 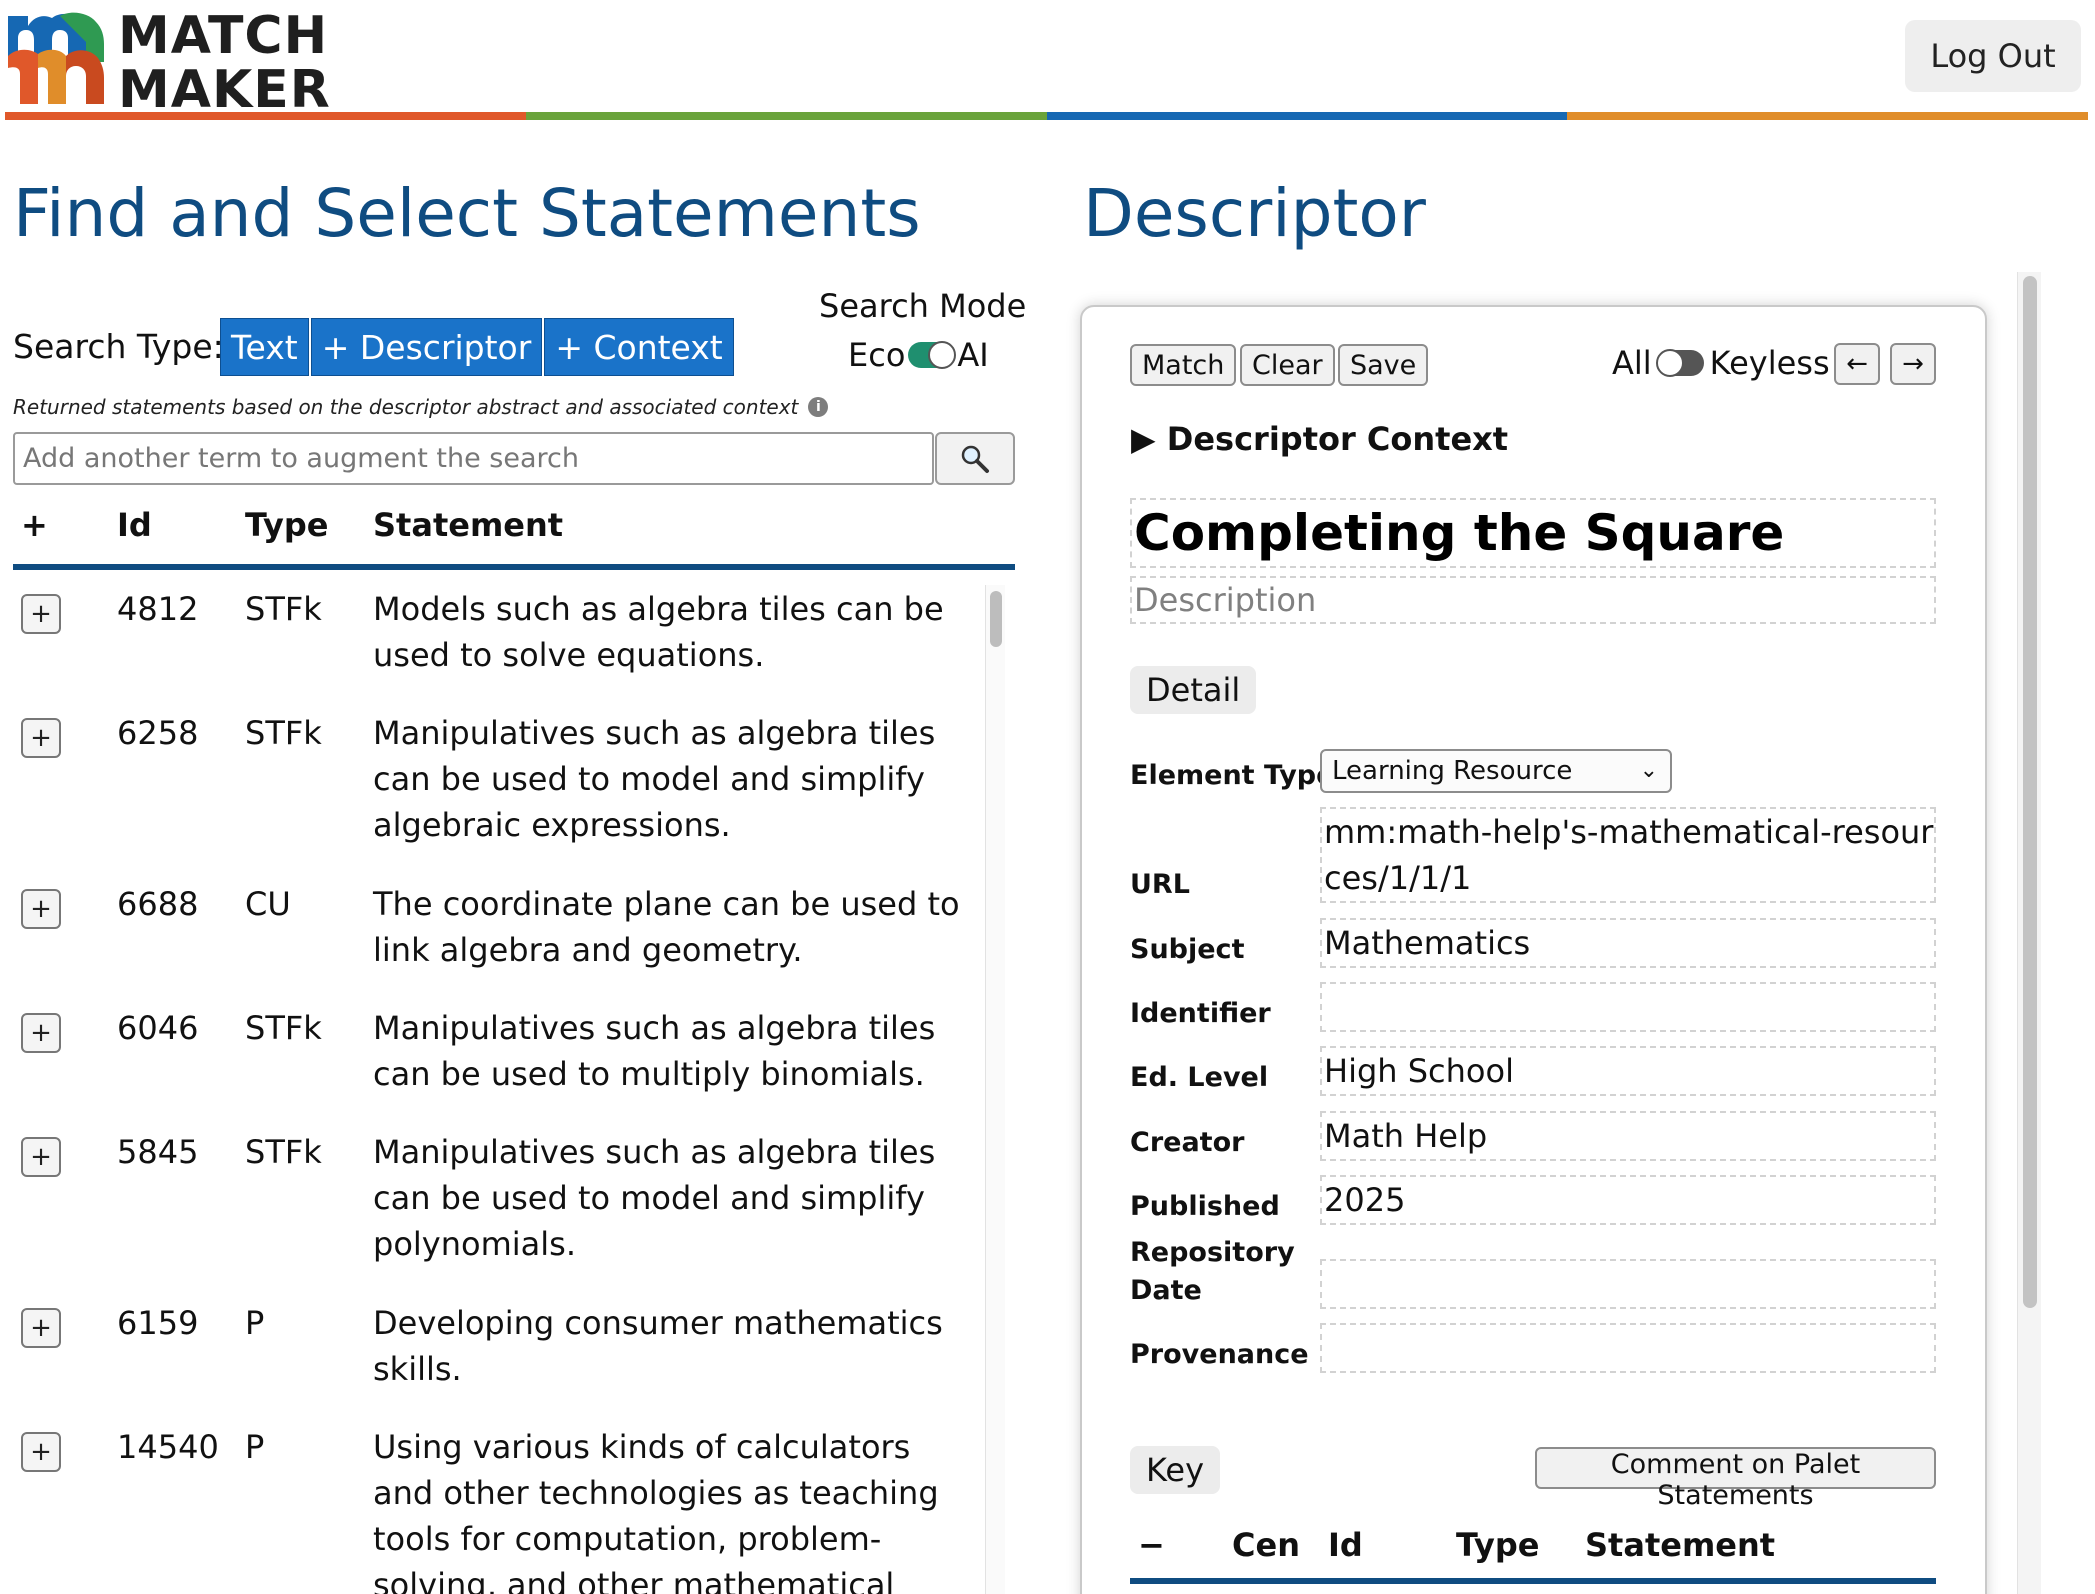 I want to click on url-label: URL, so click(x=1160, y=884).